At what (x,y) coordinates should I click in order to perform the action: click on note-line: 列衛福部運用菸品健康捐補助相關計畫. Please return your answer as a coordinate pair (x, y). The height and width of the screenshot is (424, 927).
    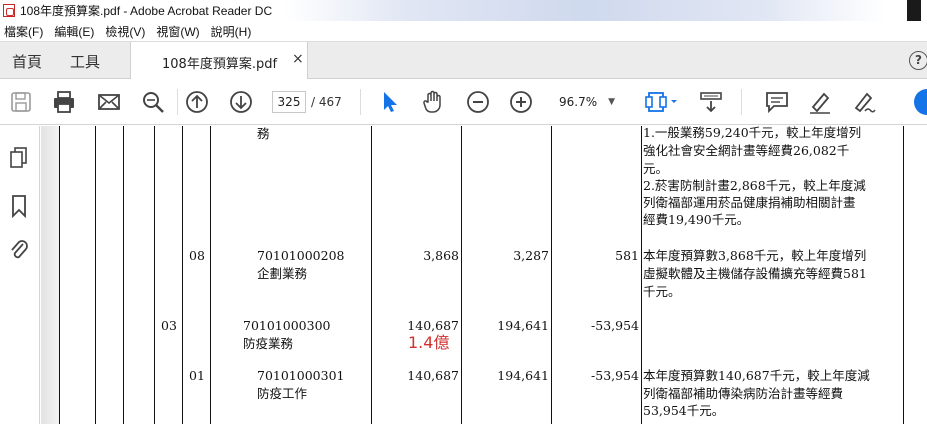
    Looking at the image, I should click on (749, 202).